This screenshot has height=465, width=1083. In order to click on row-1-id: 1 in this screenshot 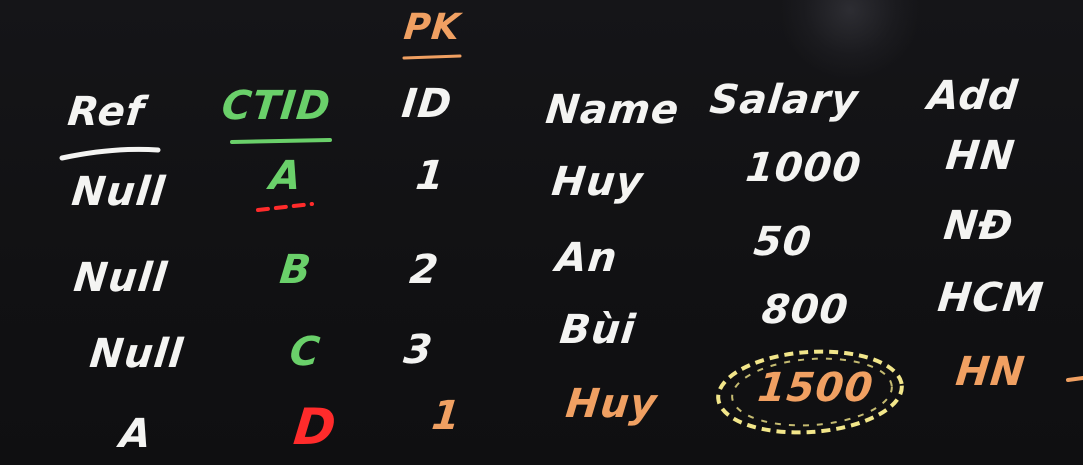, I will do `click(430, 176)`.